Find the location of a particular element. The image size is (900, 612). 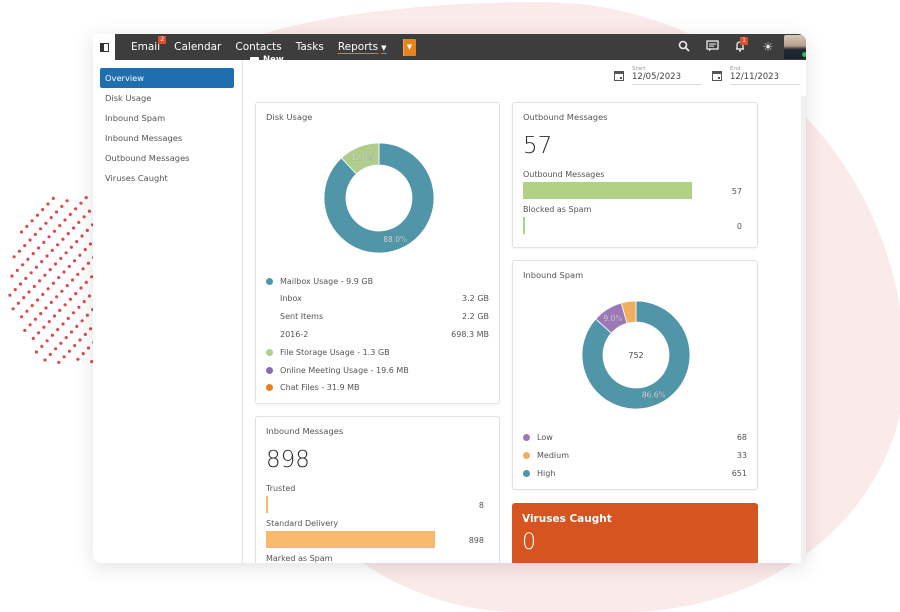

legend-label: Mailbox Usage - 9.9 GB is located at coordinates (327, 281).